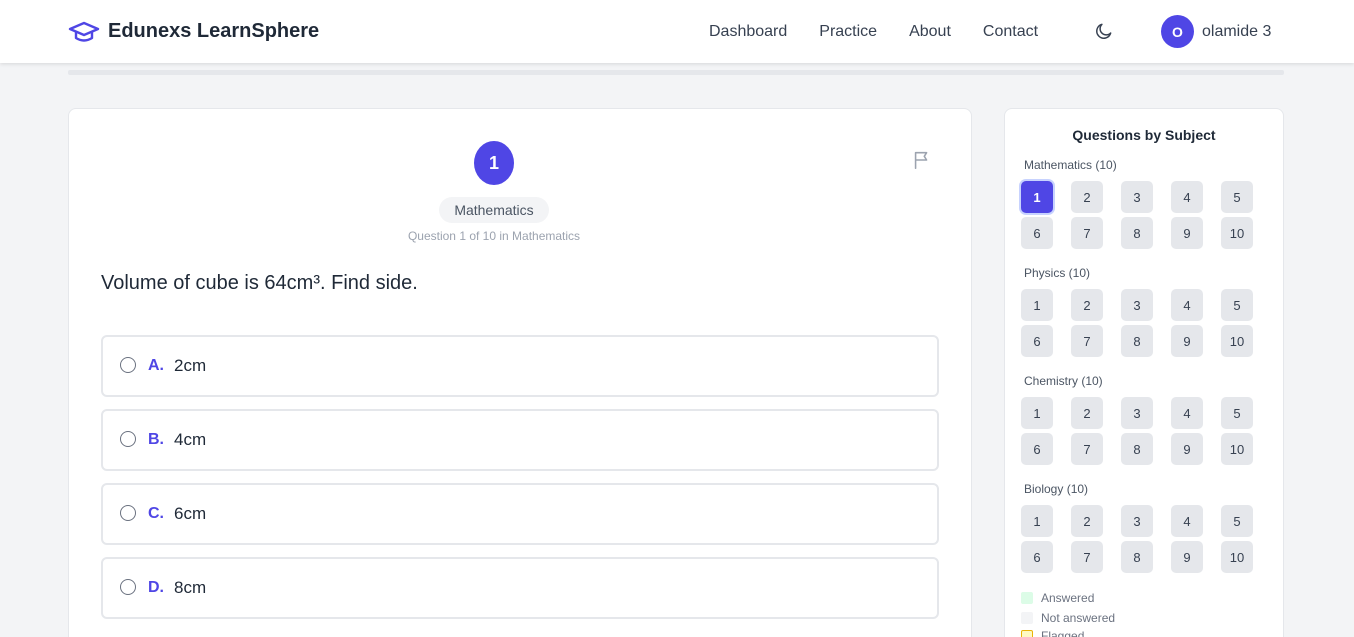  What do you see at coordinates (156, 513) in the screenshot?
I see `option-letter: C.` at bounding box center [156, 513].